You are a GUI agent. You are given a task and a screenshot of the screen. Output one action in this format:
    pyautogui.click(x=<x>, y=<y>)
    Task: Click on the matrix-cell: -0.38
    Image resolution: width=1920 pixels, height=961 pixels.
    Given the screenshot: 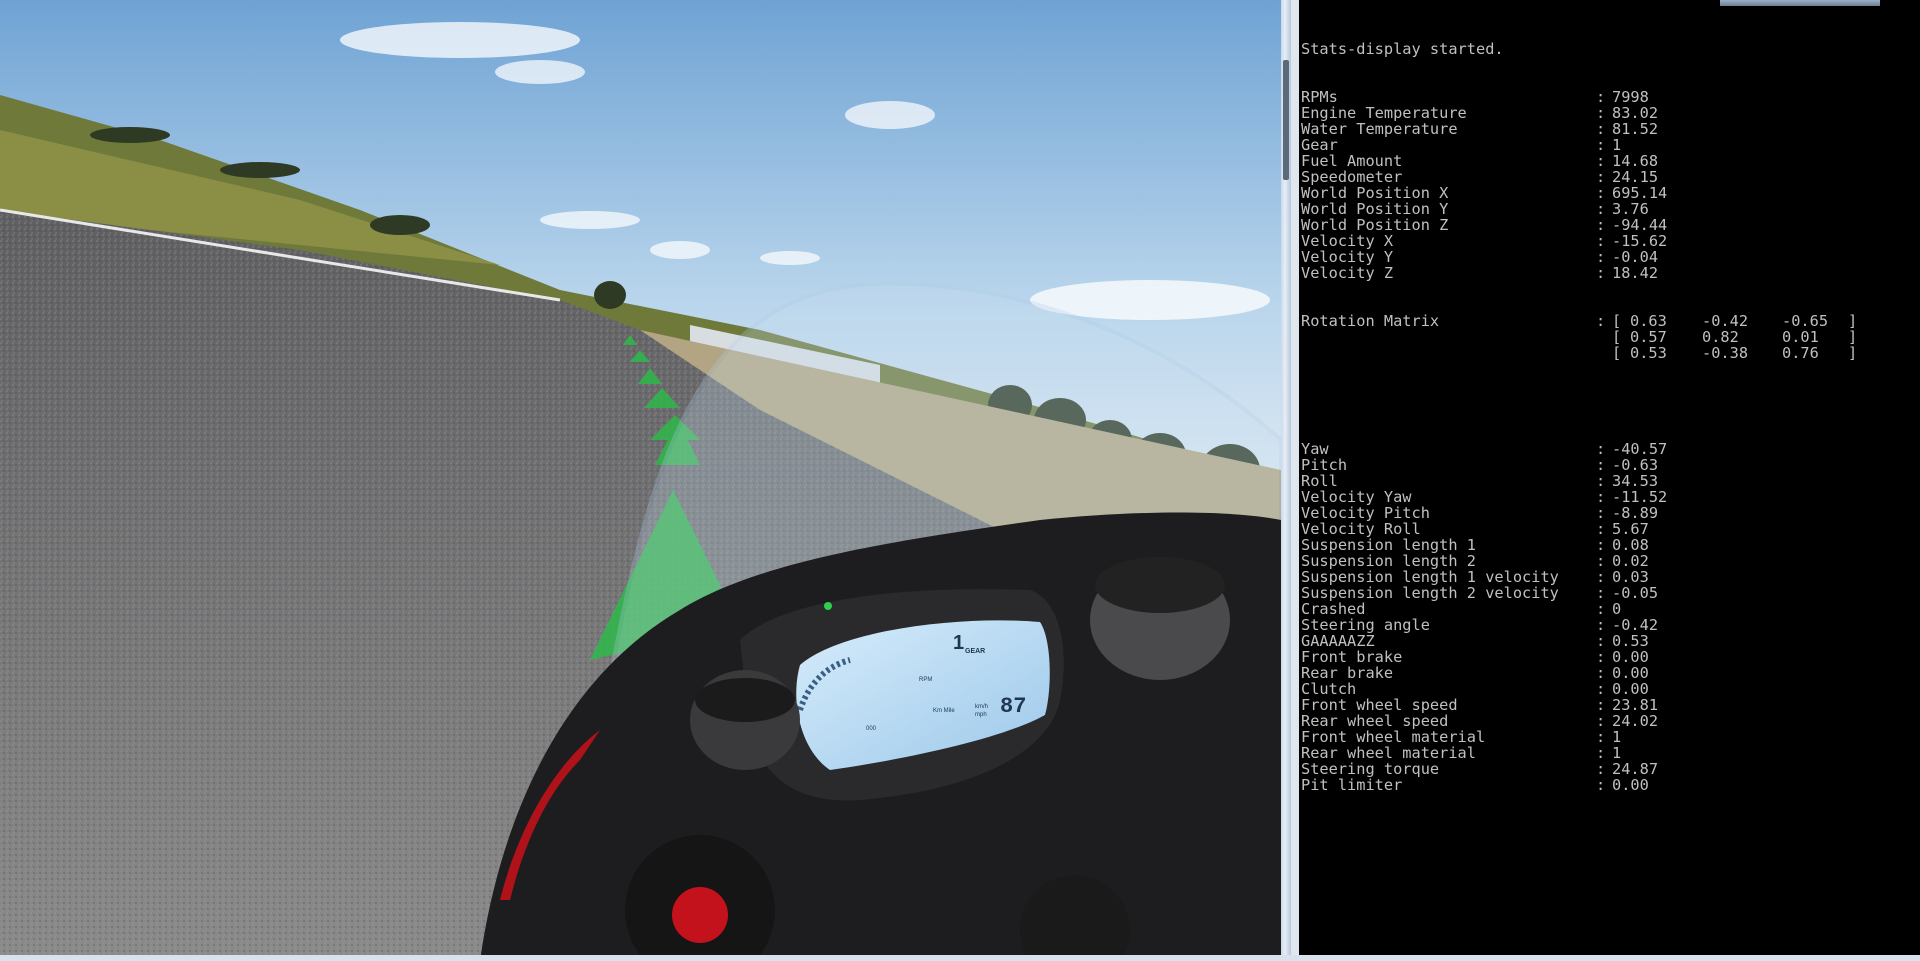 What is the action you would take?
    pyautogui.click(x=1725, y=353)
    